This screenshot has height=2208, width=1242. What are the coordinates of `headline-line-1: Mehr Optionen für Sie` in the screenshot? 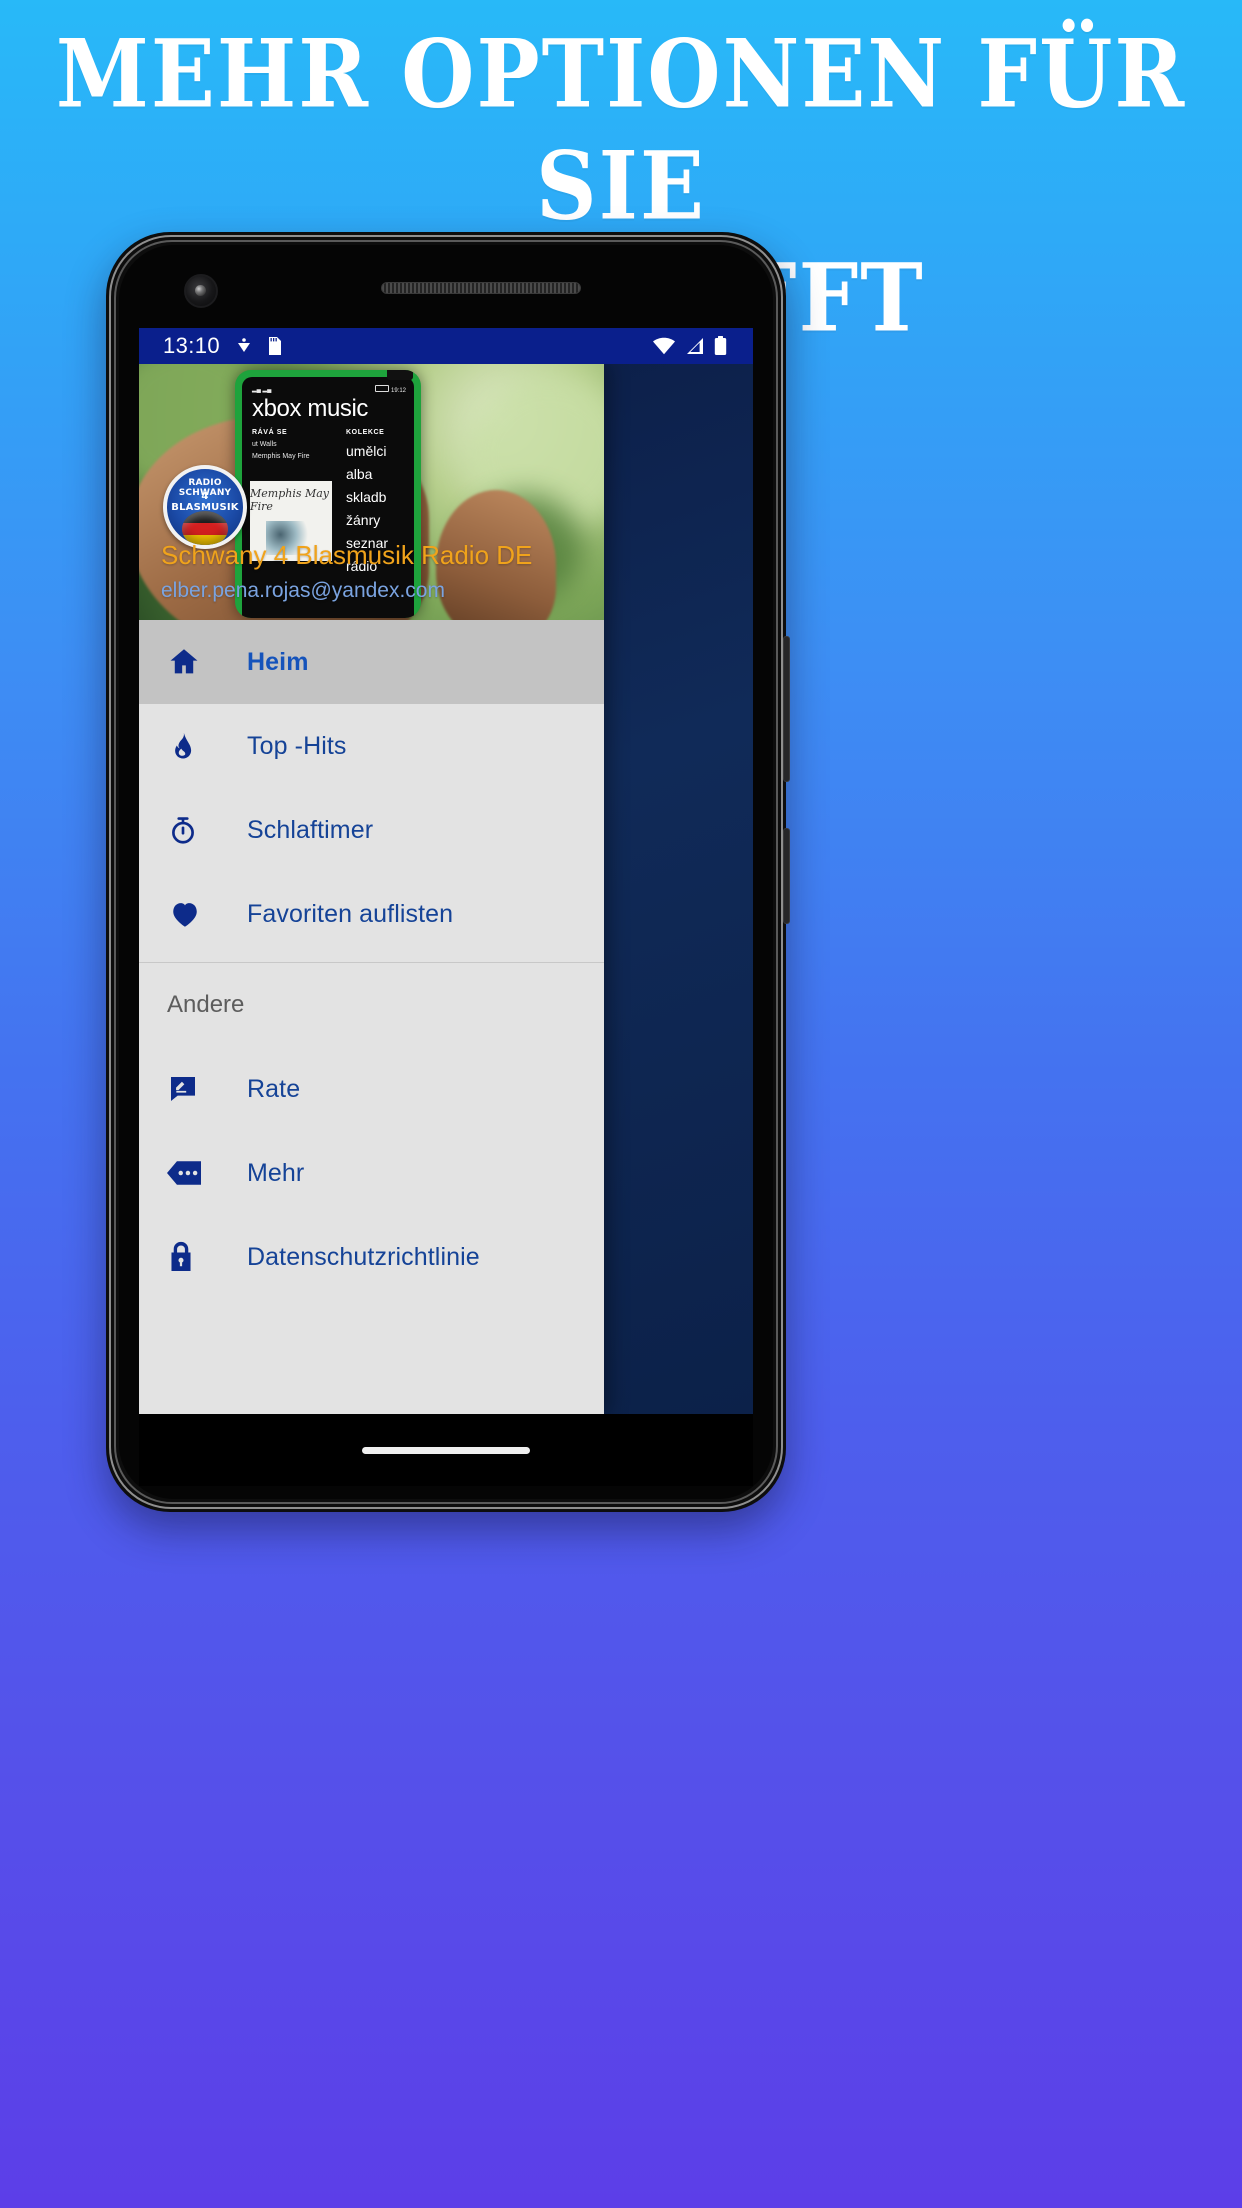 It's located at (621, 129).